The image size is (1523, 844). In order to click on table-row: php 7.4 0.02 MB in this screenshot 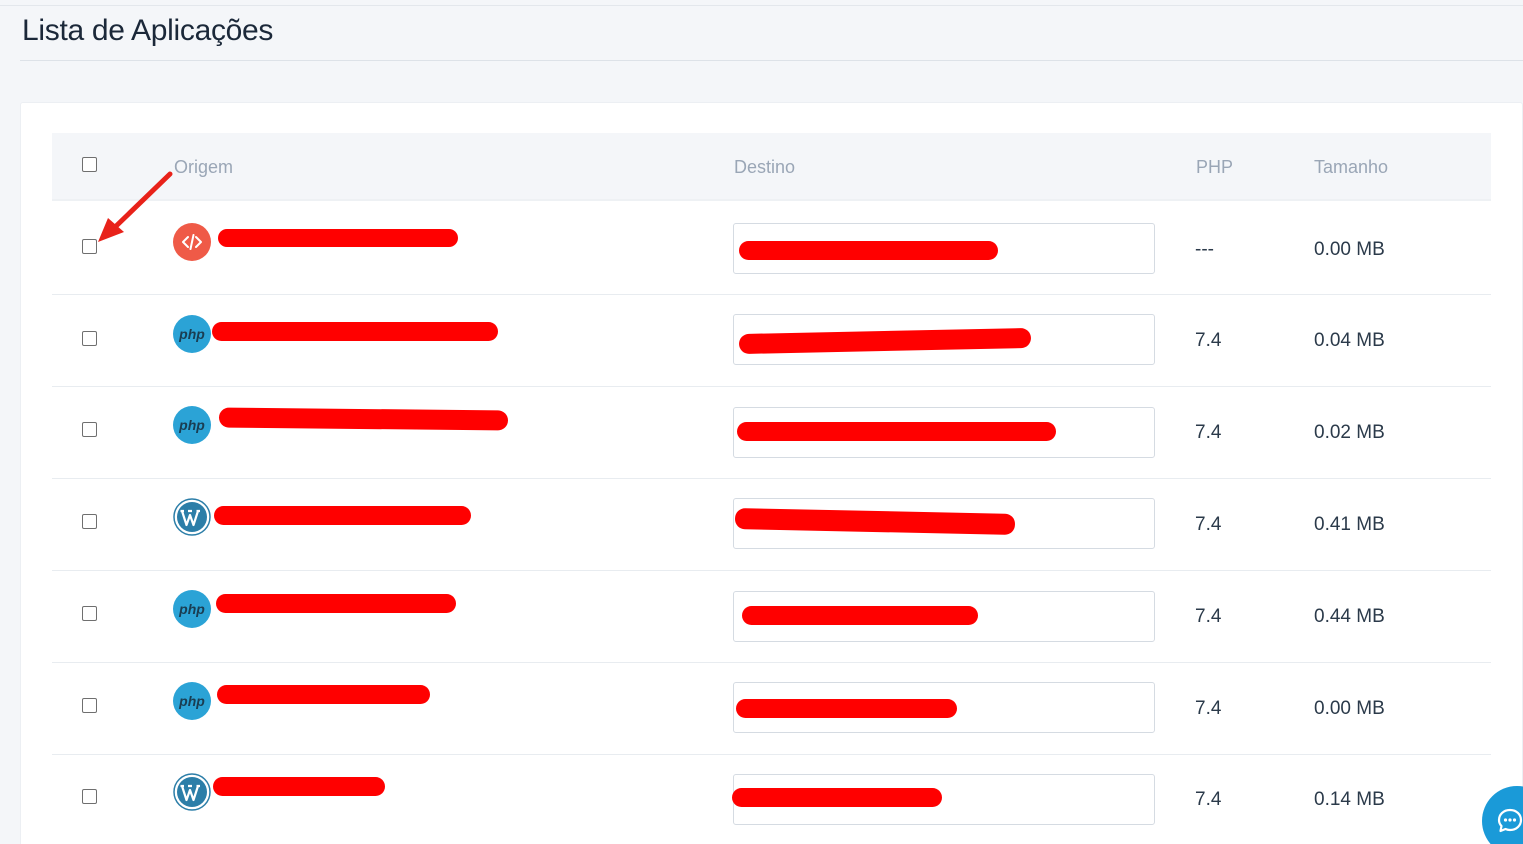, I will do `click(771, 433)`.